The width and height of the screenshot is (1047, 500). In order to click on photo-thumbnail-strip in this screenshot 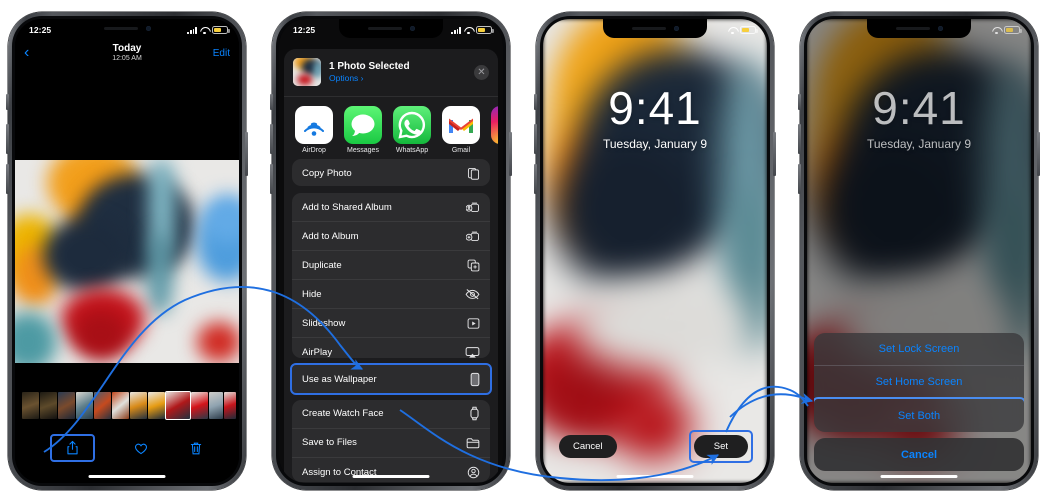, I will do `click(129, 405)`.